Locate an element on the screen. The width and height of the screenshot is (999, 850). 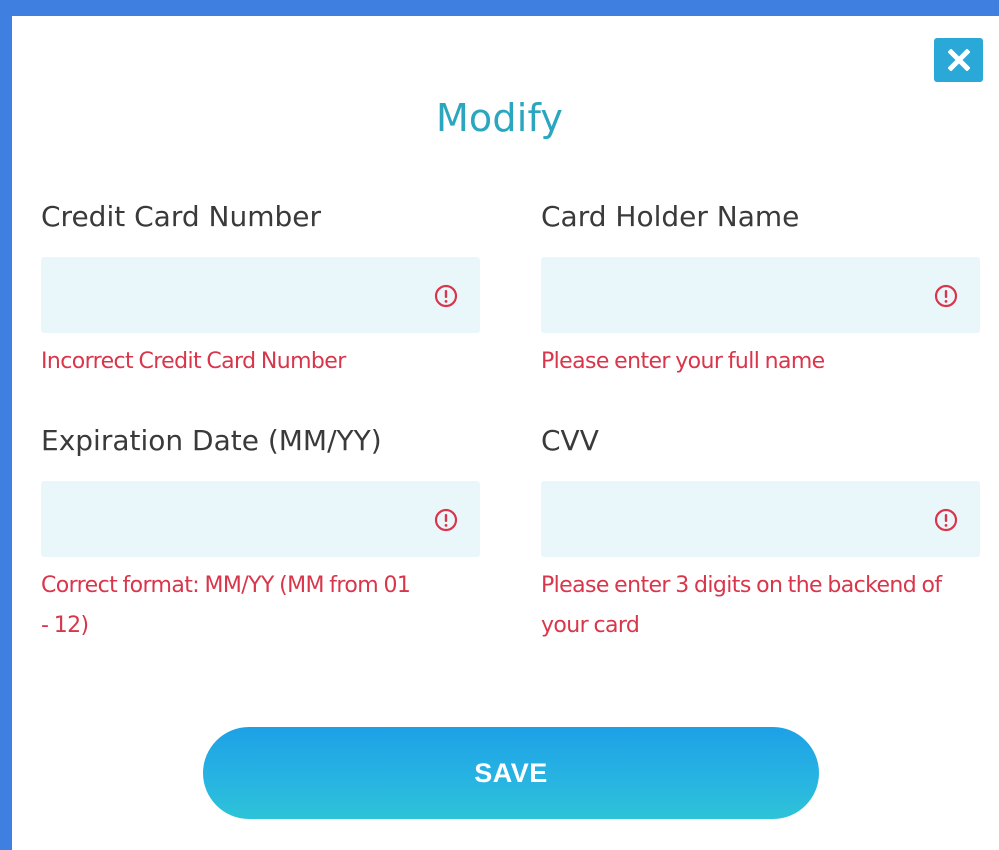
window-frame-top is located at coordinates (499, 8).